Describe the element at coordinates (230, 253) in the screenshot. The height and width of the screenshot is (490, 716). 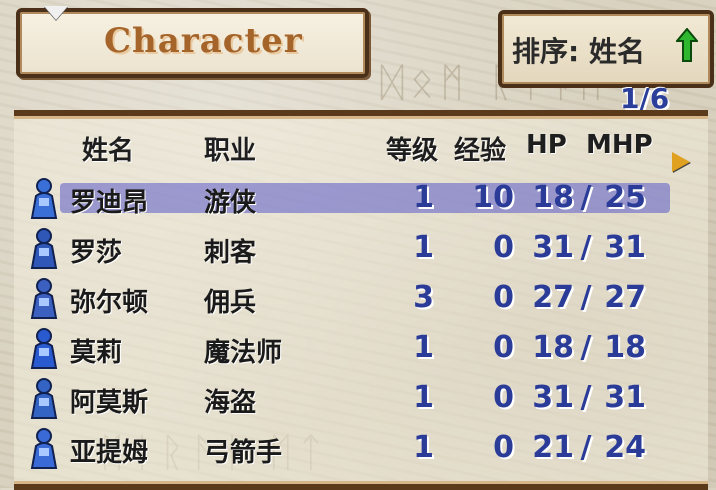
I see `unit-class: 刺客` at that location.